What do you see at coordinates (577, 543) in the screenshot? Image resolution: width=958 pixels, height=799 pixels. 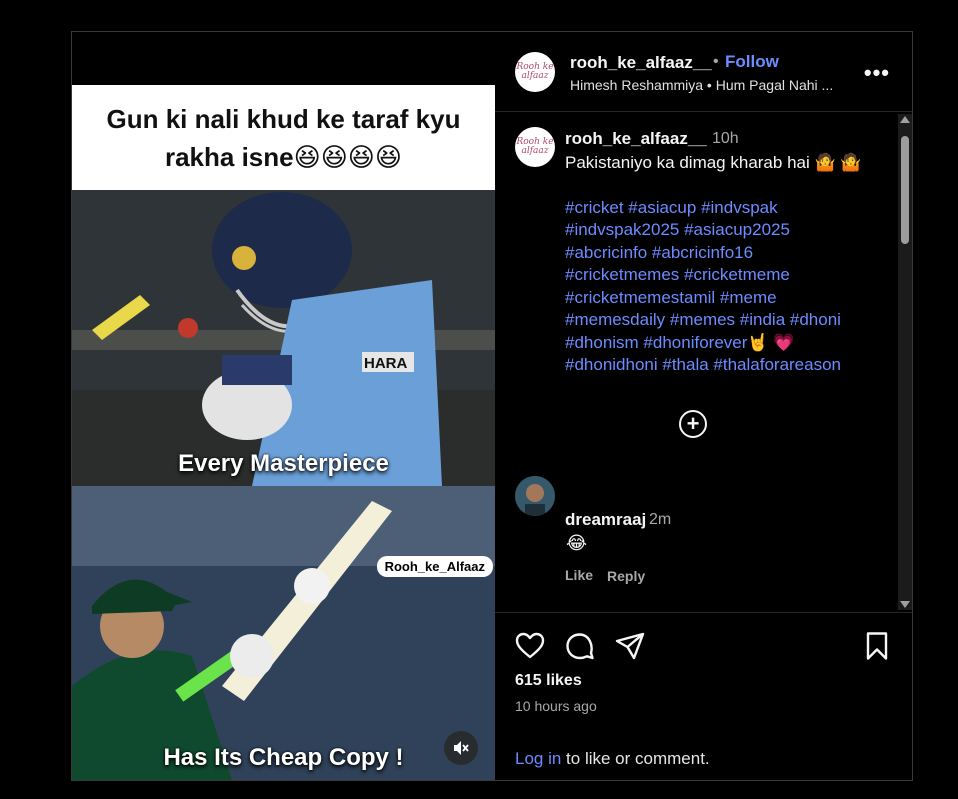 I see `comment-text: 😂` at bounding box center [577, 543].